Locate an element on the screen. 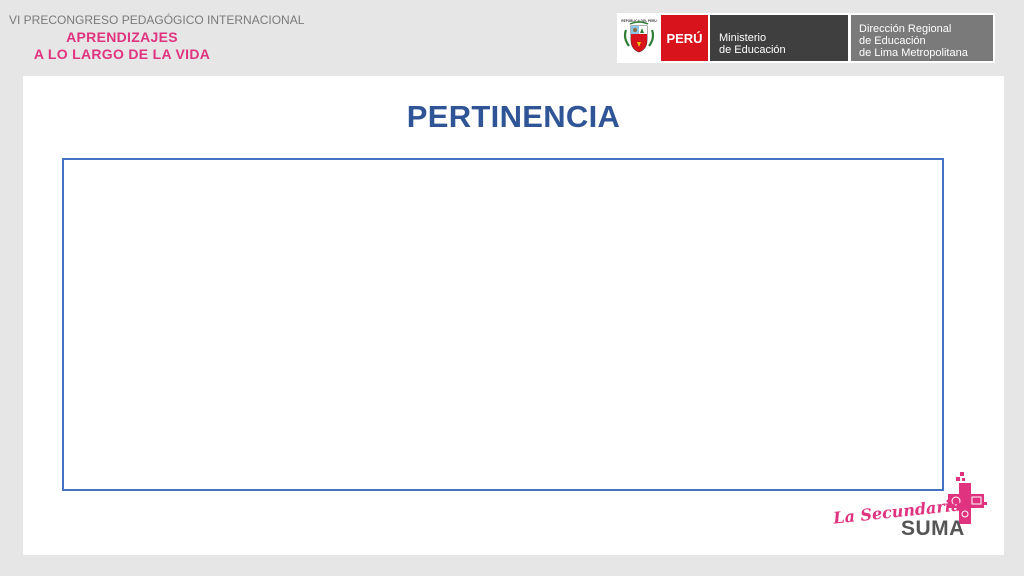 This screenshot has height=576, width=1024. slide-title: PERTINENCIA is located at coordinates (513, 116).